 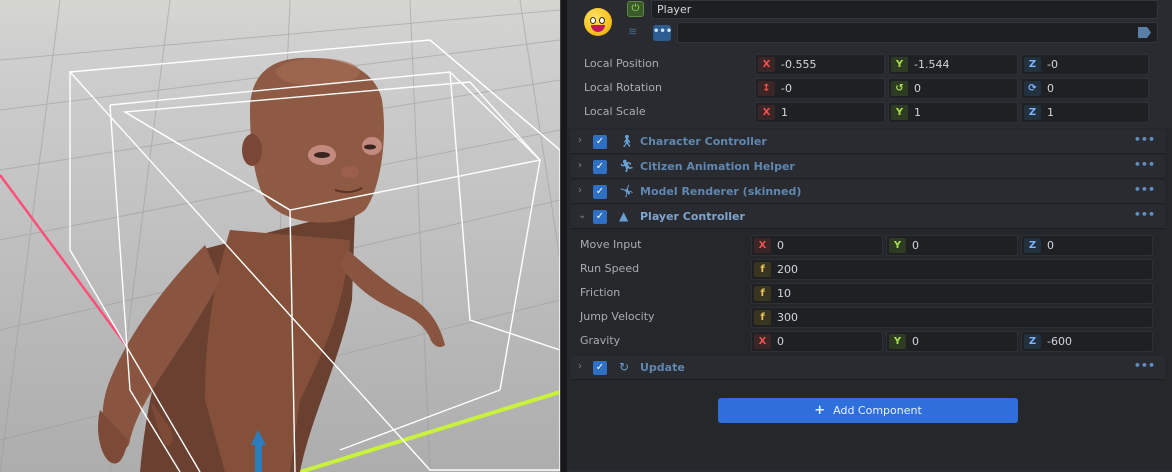 I want to click on gameobject-name-input: Player, so click(x=904, y=9).